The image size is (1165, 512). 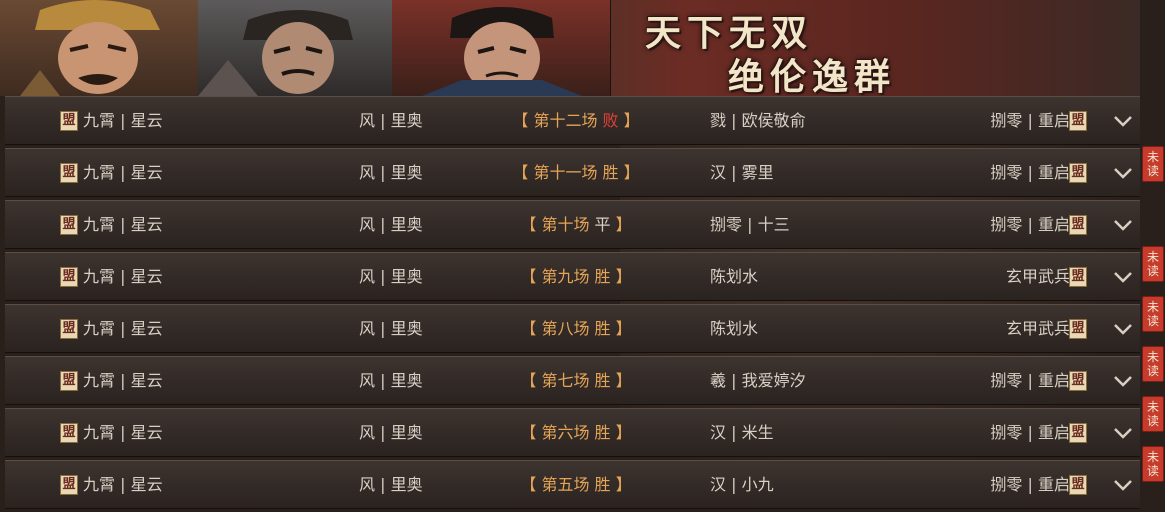 I want to click on opponent-player: 汉 | 雾里, so click(x=742, y=172).